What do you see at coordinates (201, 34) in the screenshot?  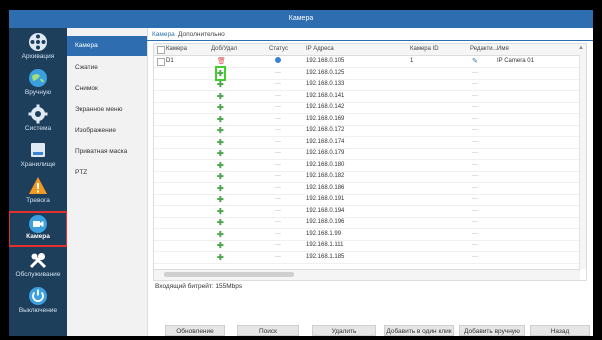 I see `tab-advanced: Дополнительно` at bounding box center [201, 34].